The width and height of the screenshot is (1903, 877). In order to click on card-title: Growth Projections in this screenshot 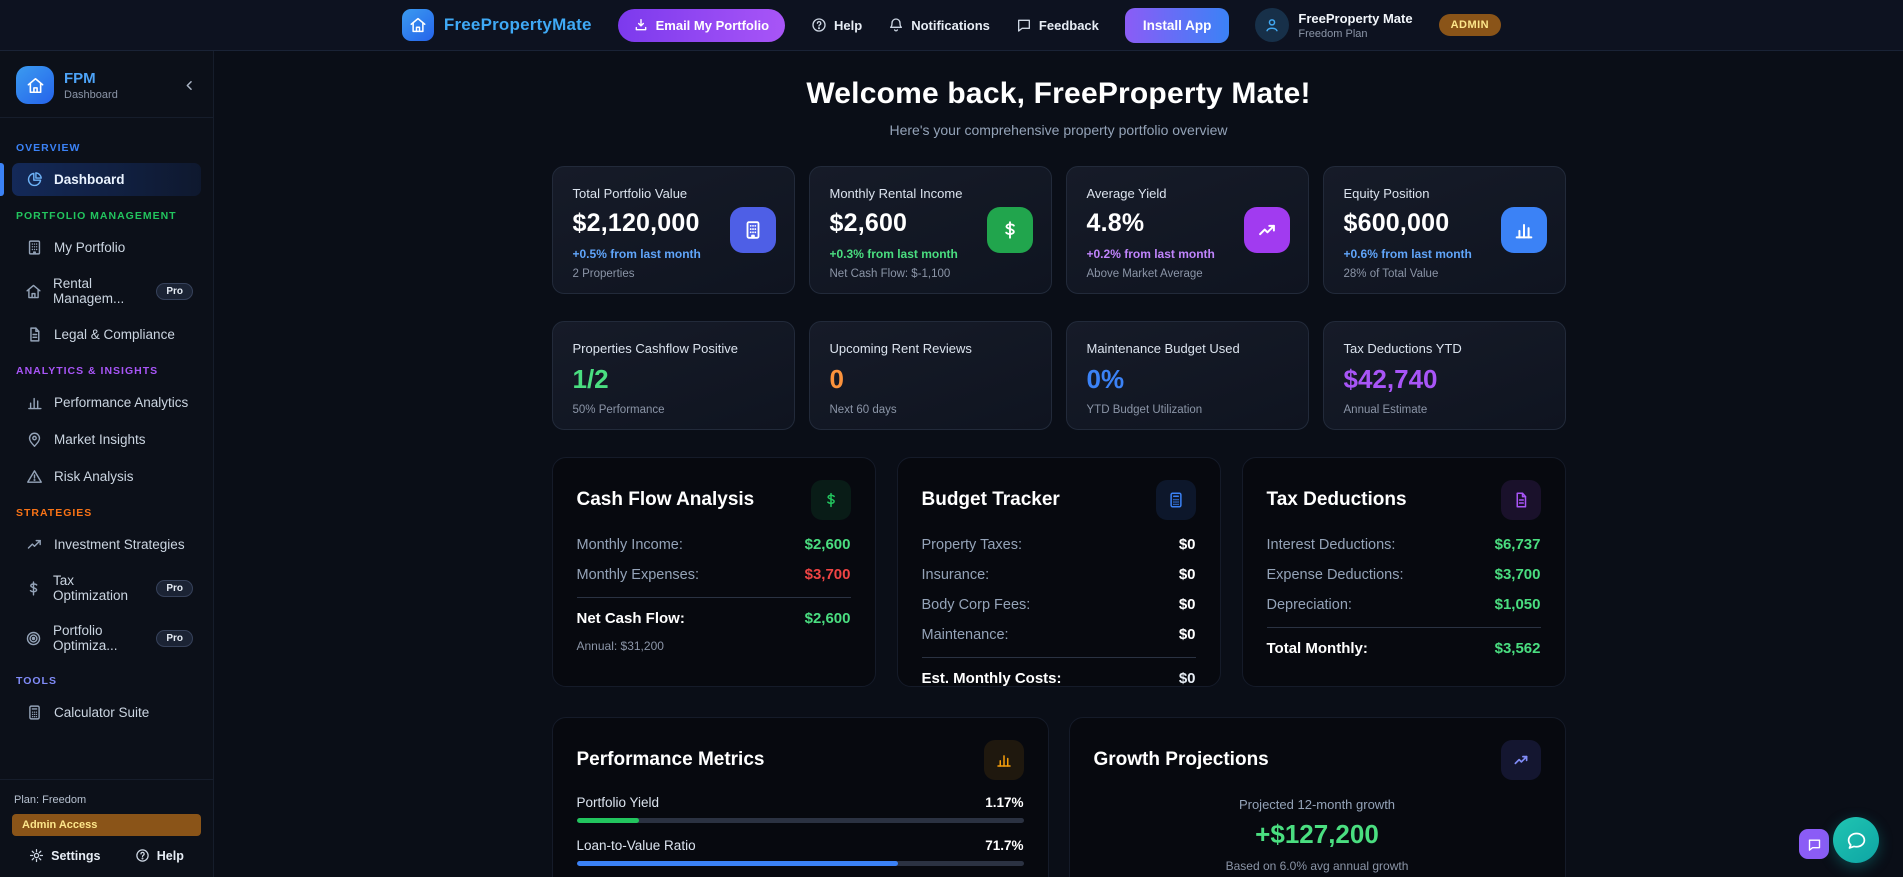, I will do `click(1181, 759)`.